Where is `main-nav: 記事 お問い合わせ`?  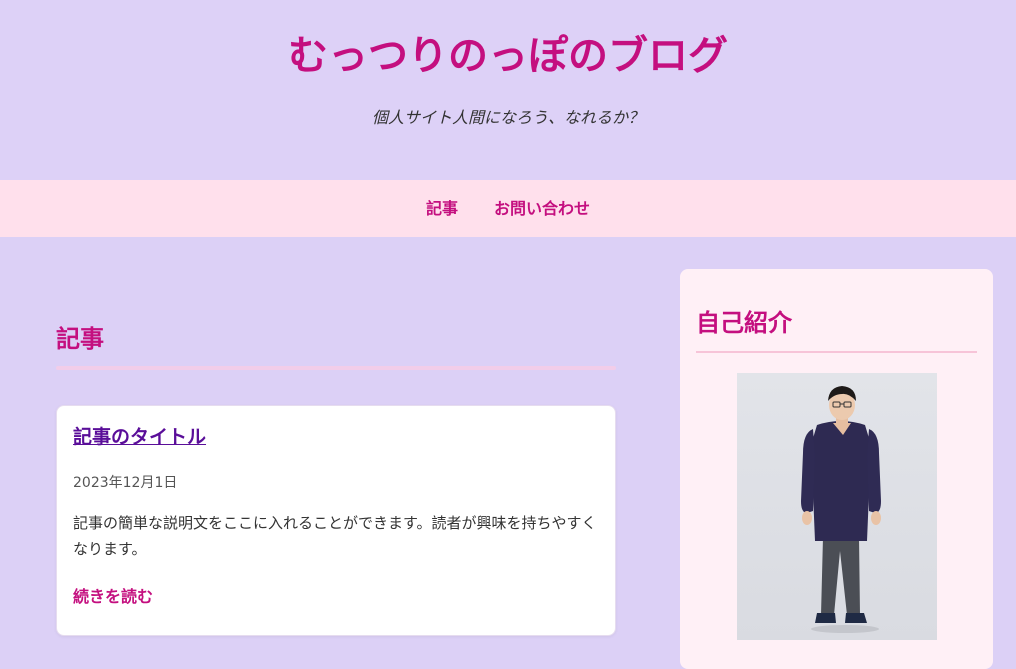
main-nav: 記事 お問い合わせ is located at coordinates (508, 208).